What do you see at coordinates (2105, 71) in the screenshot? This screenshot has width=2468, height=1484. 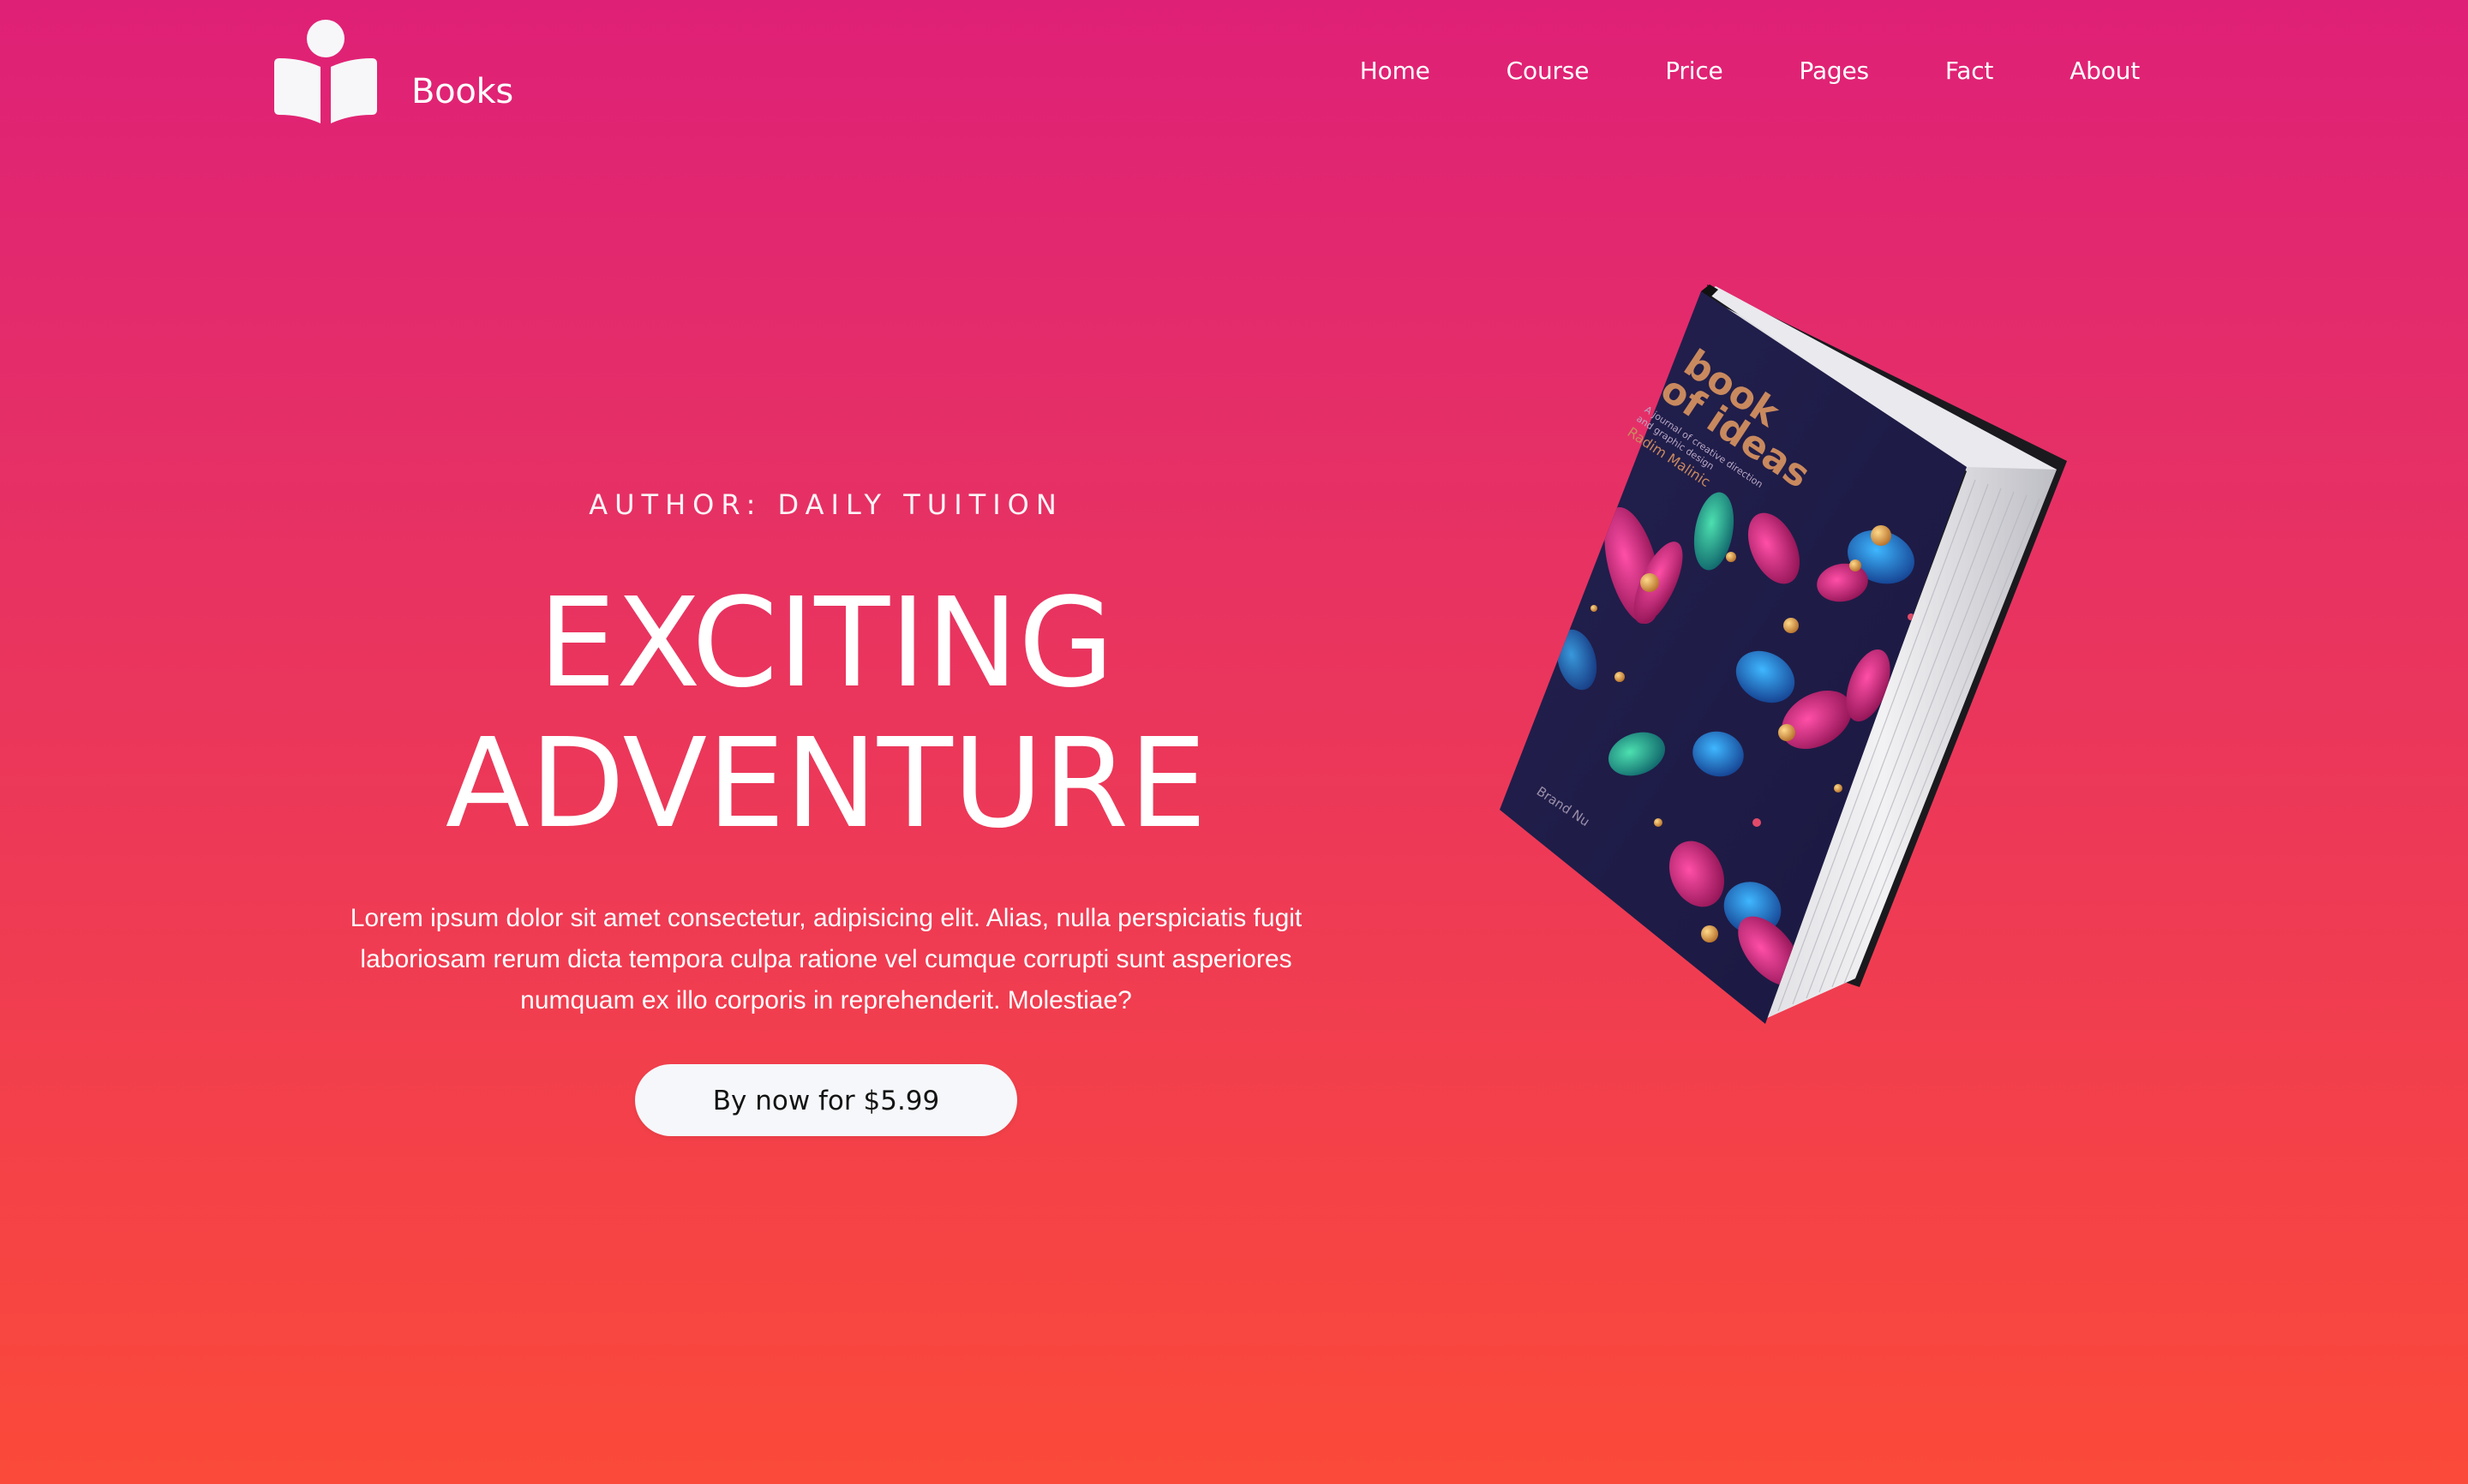 I see `nav-item-about: About` at bounding box center [2105, 71].